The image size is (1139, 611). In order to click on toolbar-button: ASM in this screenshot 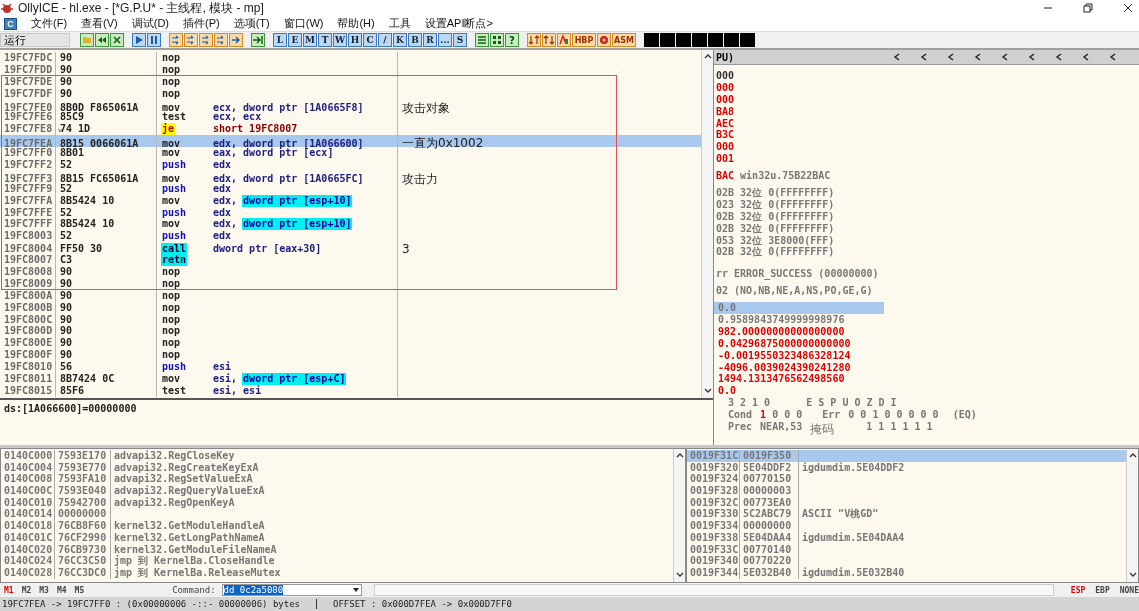, I will do `click(624, 40)`.